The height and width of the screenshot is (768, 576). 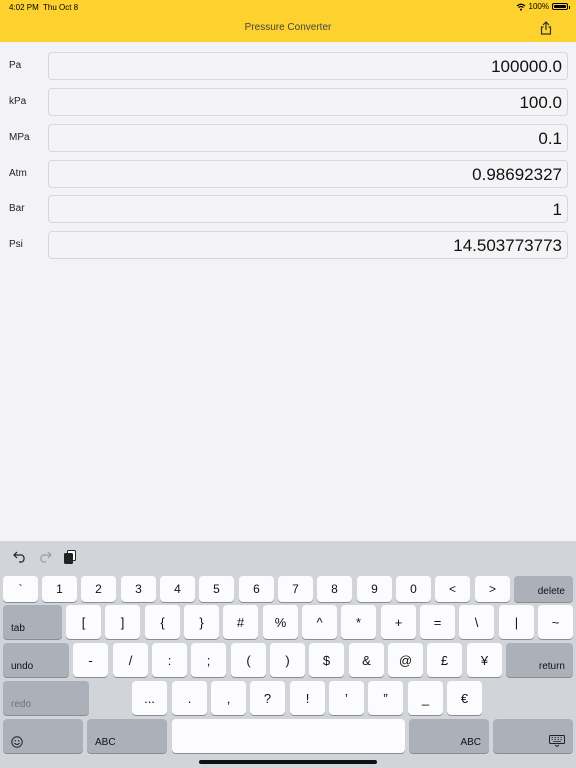 I want to click on kpa-field: 100.0, so click(x=308, y=102).